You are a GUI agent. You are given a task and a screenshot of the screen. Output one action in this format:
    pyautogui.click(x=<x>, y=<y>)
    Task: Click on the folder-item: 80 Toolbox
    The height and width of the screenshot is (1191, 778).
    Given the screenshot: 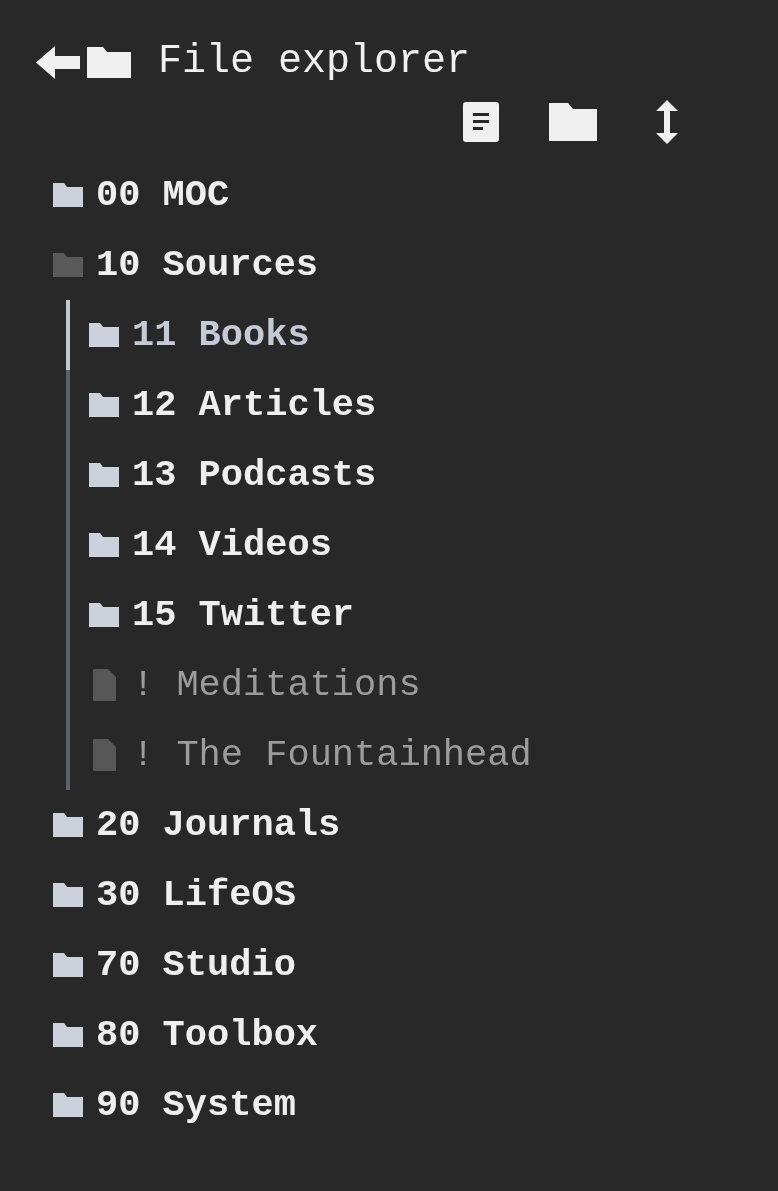 What is the action you would take?
    pyautogui.click(x=186, y=1035)
    